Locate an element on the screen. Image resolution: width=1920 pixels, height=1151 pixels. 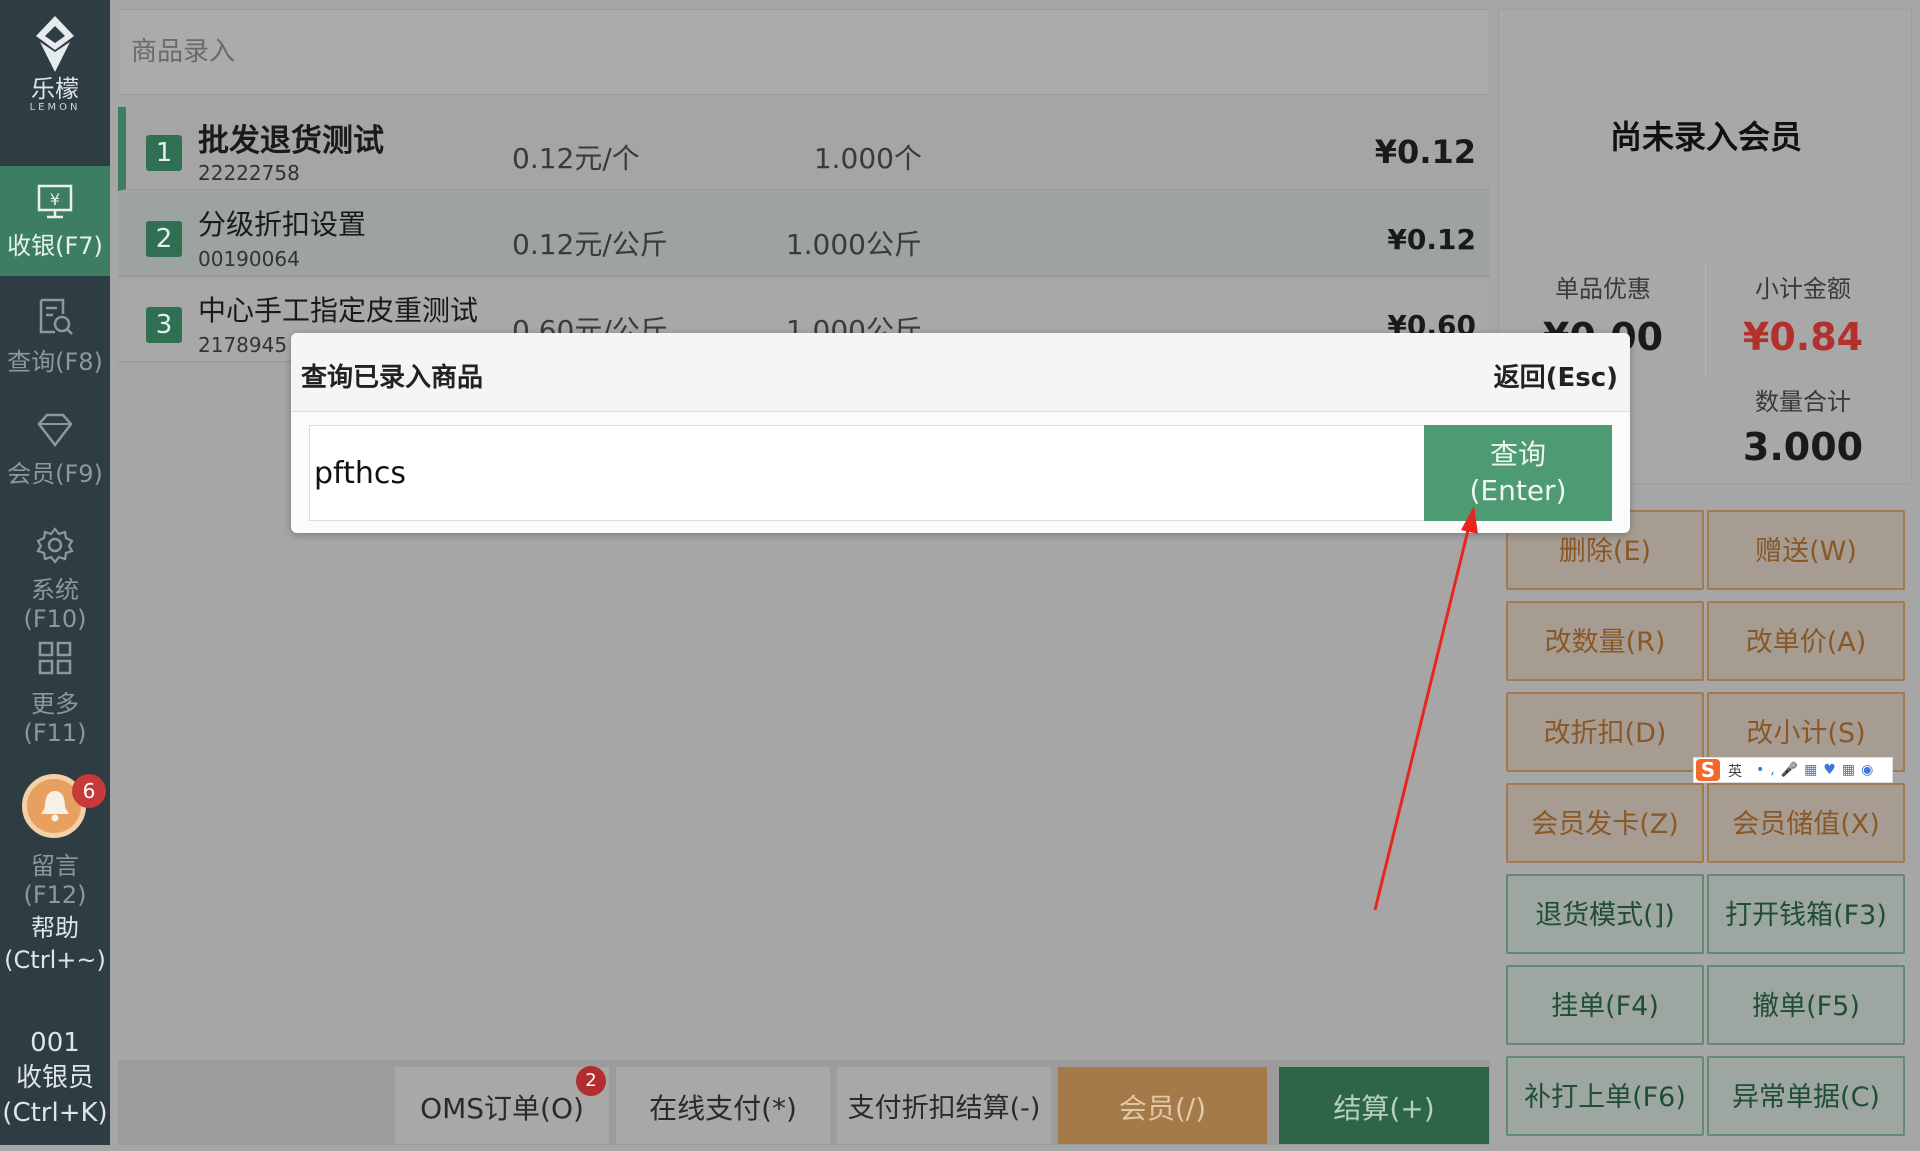
sidebar-item-message: 留言(F12) is located at coordinates (55, 877).